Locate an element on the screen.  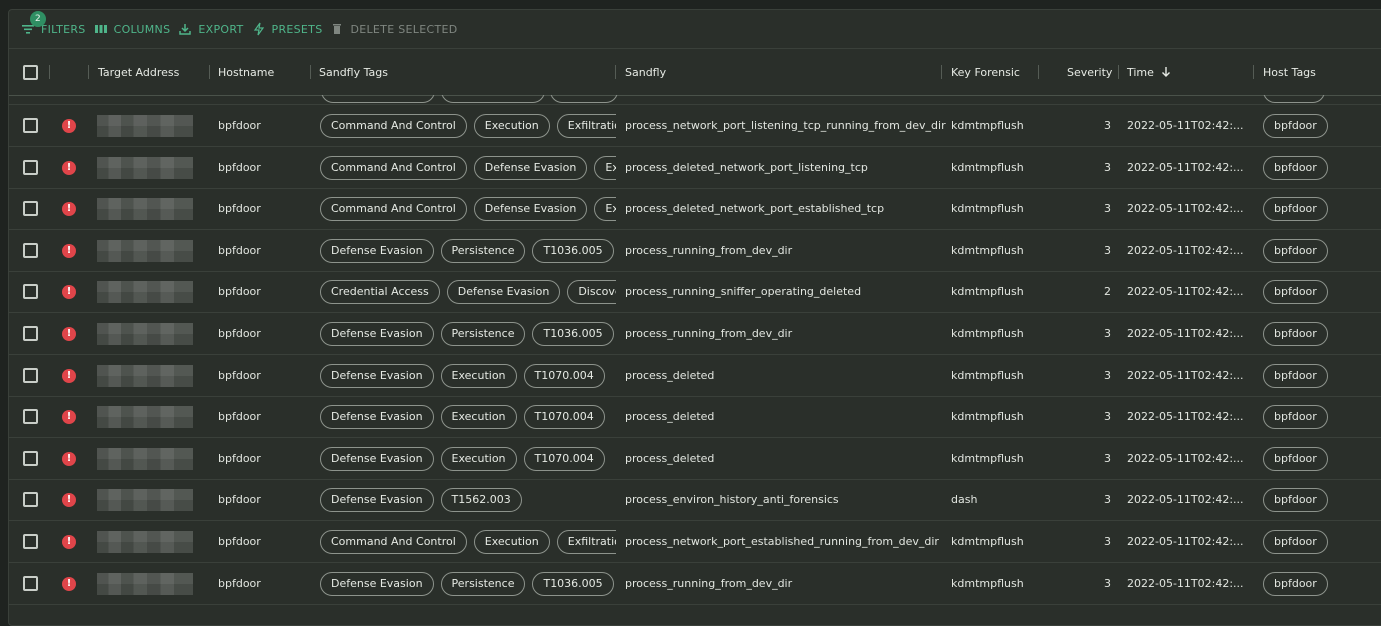
col-time: Time is located at coordinates (1149, 72).